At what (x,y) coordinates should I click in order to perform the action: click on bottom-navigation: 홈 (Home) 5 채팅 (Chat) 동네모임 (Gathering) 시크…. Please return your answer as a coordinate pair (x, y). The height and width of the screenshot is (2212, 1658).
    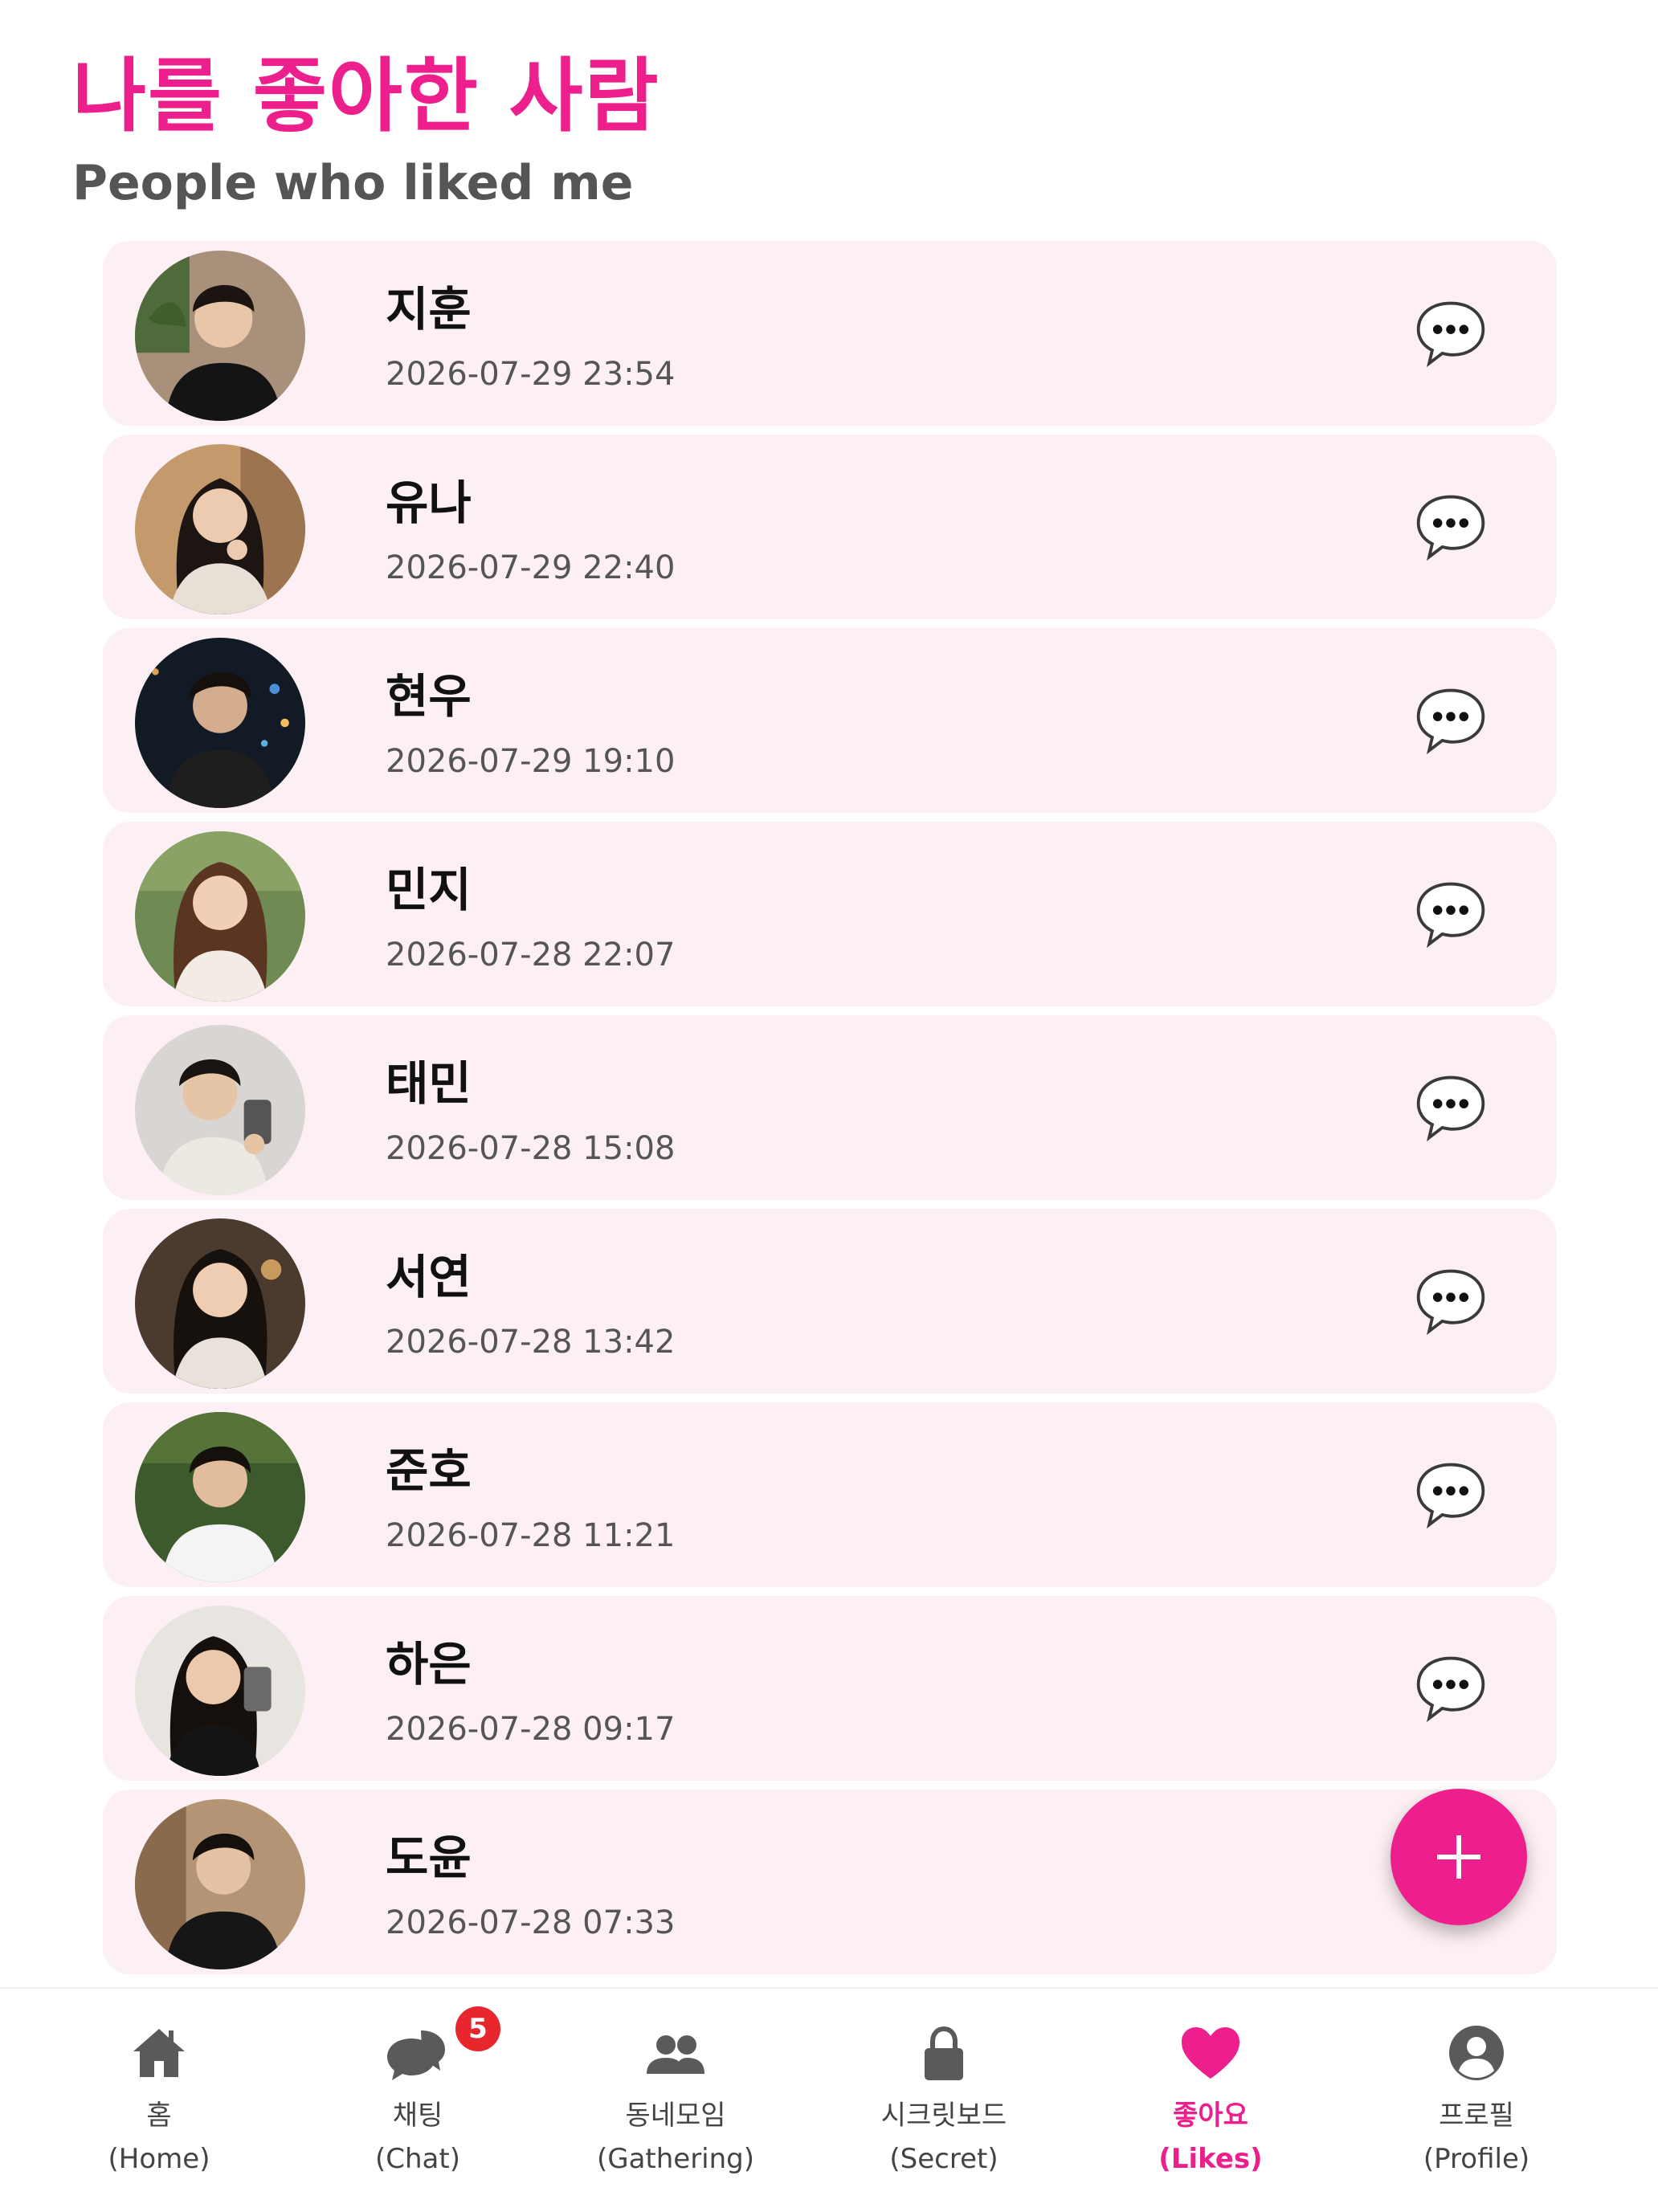
    Looking at the image, I should click on (829, 2099).